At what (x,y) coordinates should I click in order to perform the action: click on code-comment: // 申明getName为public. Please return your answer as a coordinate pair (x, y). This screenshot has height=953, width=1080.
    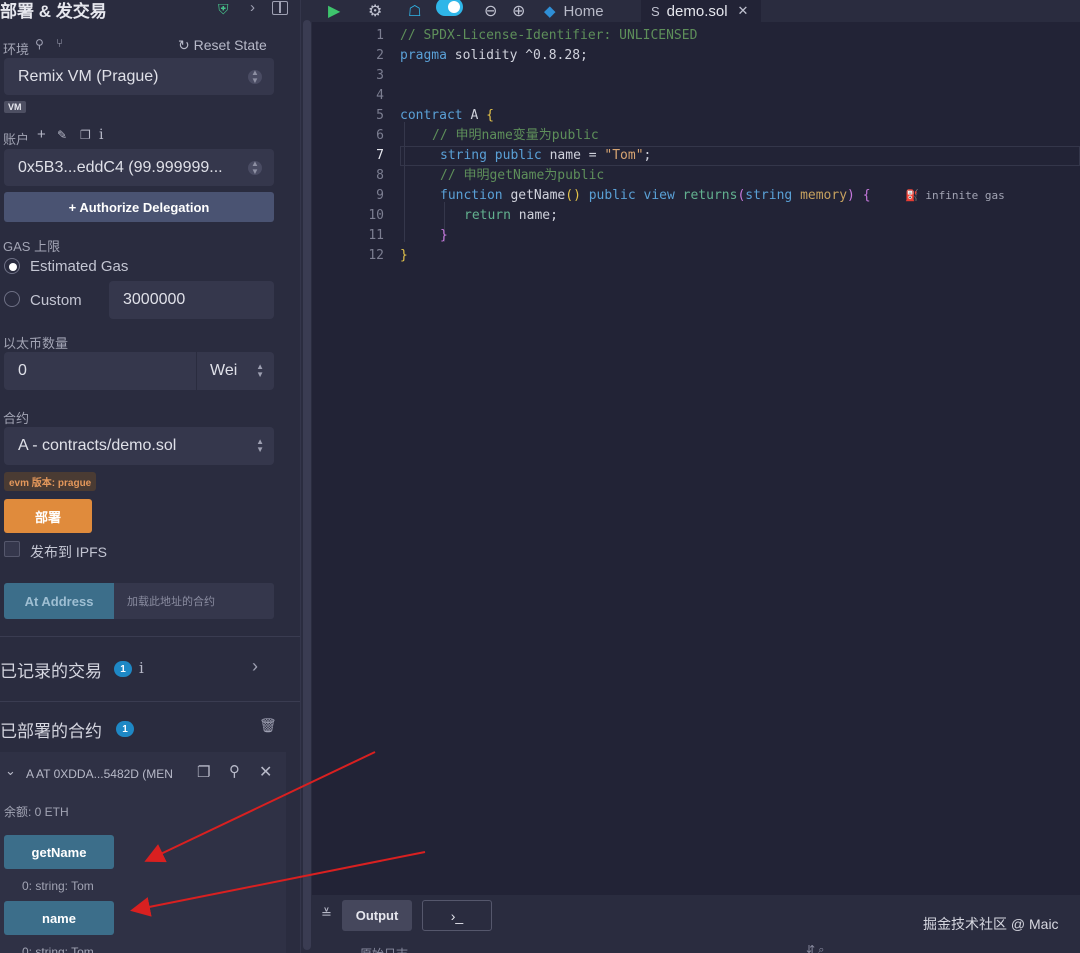
    Looking at the image, I should click on (522, 175).